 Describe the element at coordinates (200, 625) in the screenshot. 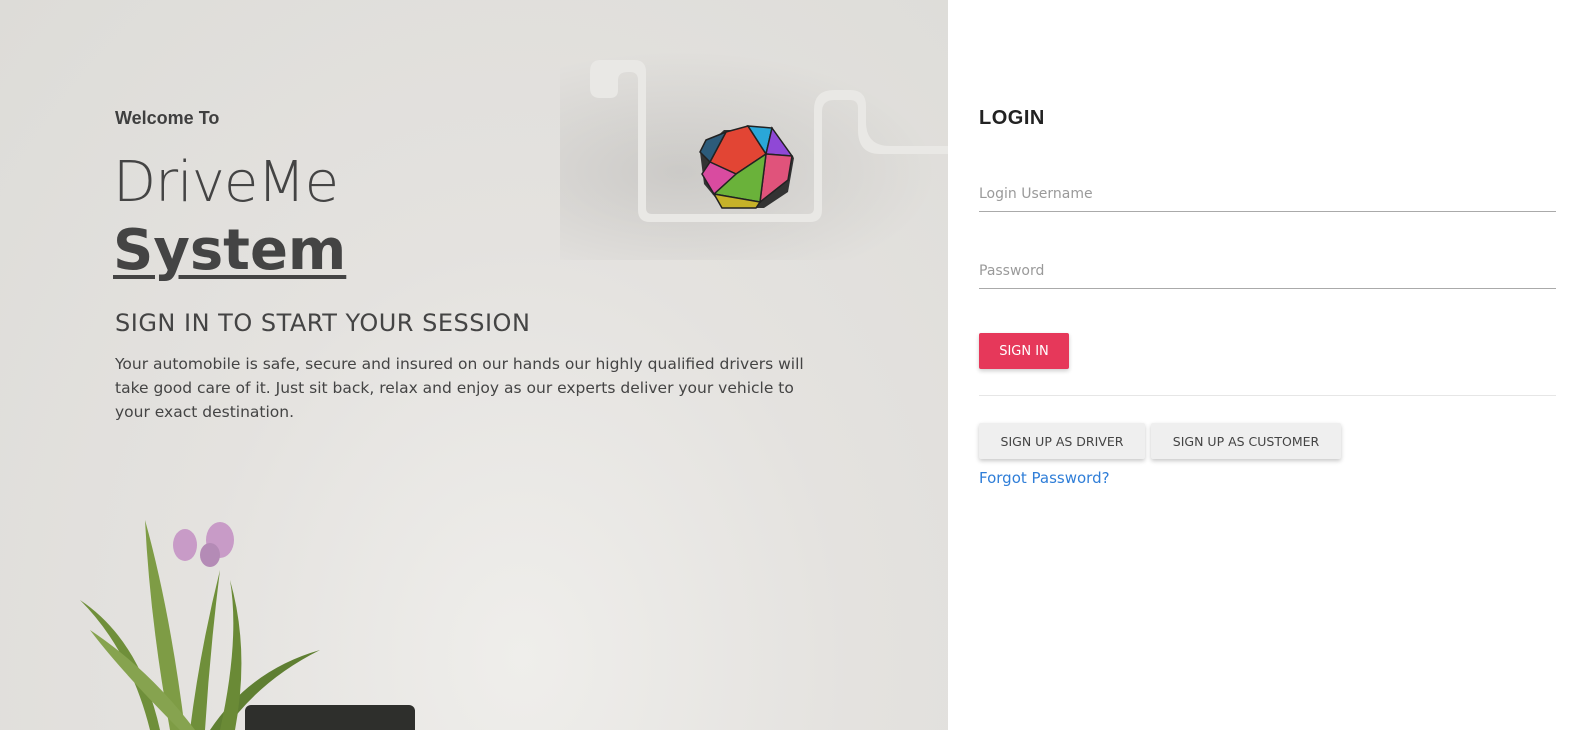

I see `flower-plant-icon` at that location.